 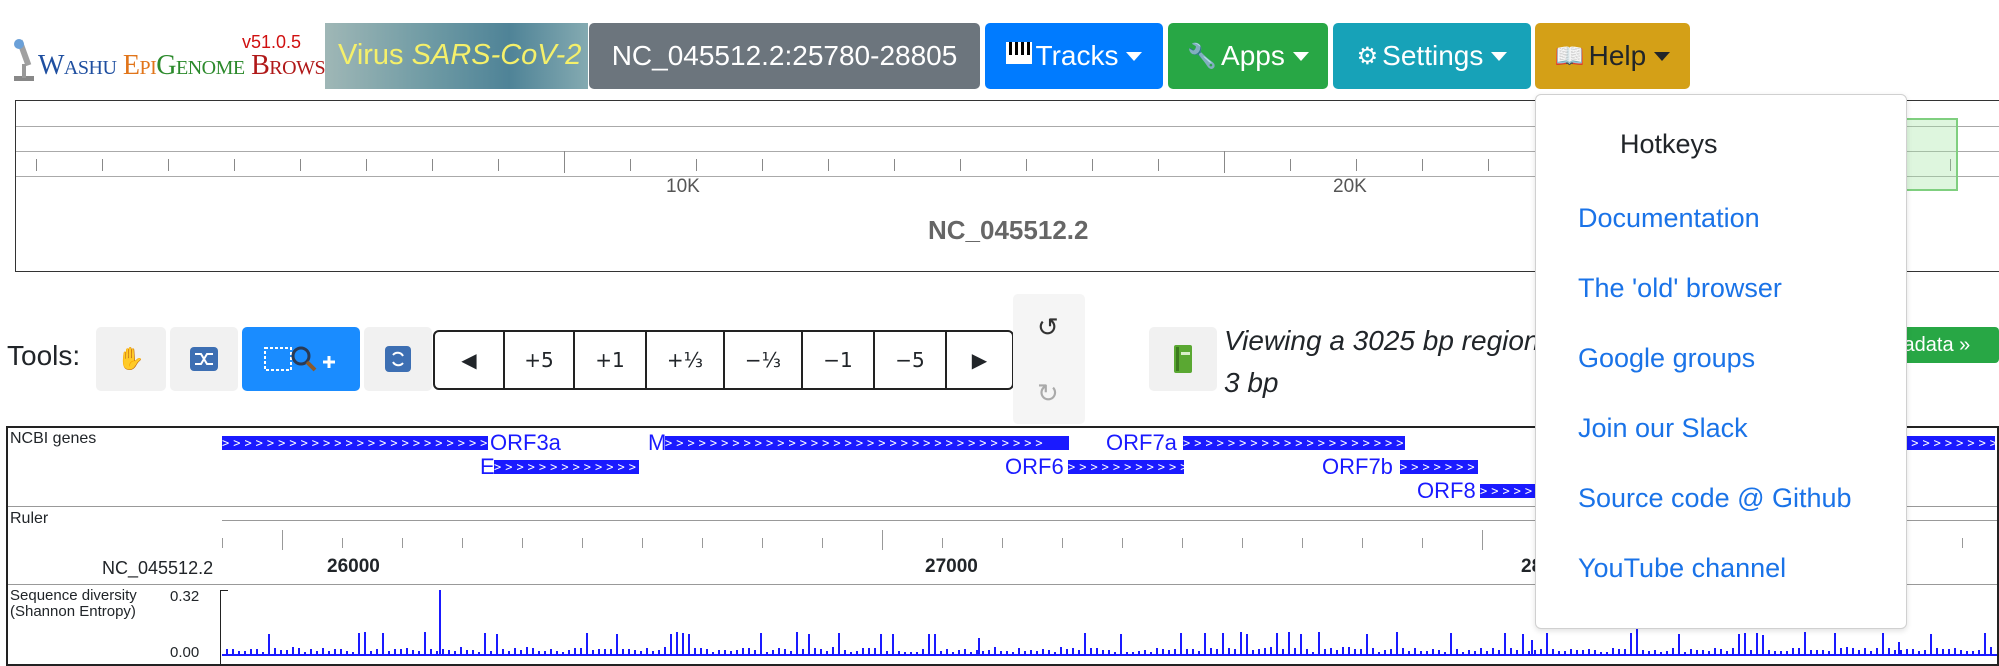 I want to click on diversity-label-line1: Sequence diversity, so click(x=73, y=595).